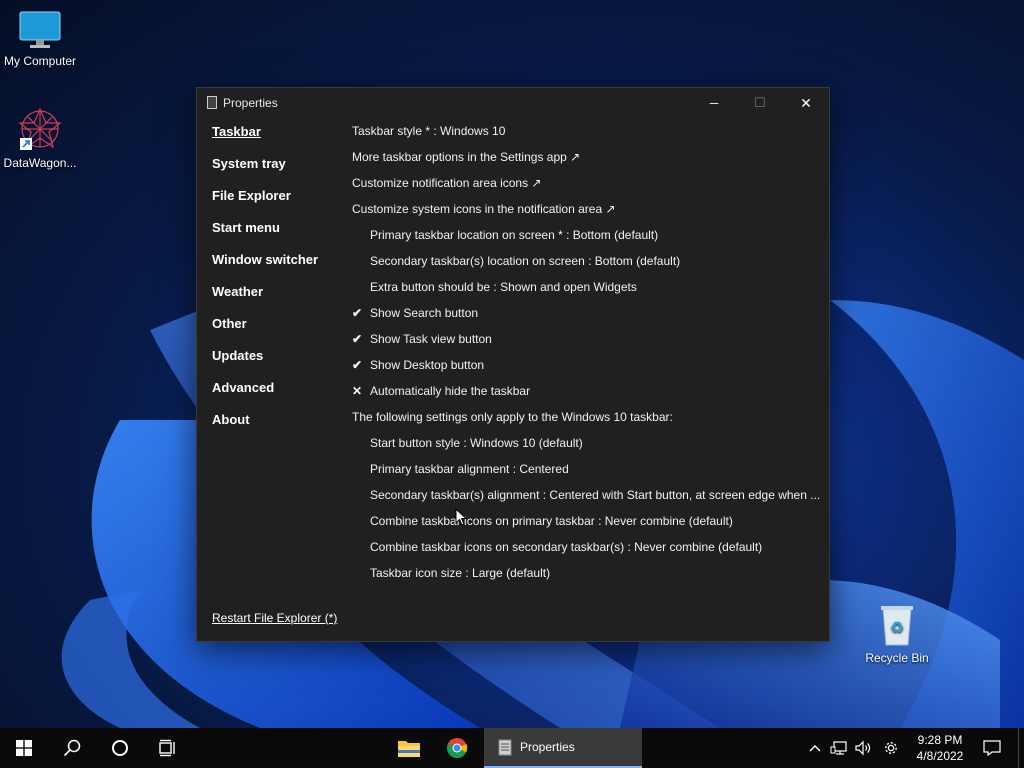 This screenshot has height=768, width=1024. Describe the element at coordinates (513, 103) in the screenshot. I see `window-titlebar: Properties ─ ☐ ✕` at that location.